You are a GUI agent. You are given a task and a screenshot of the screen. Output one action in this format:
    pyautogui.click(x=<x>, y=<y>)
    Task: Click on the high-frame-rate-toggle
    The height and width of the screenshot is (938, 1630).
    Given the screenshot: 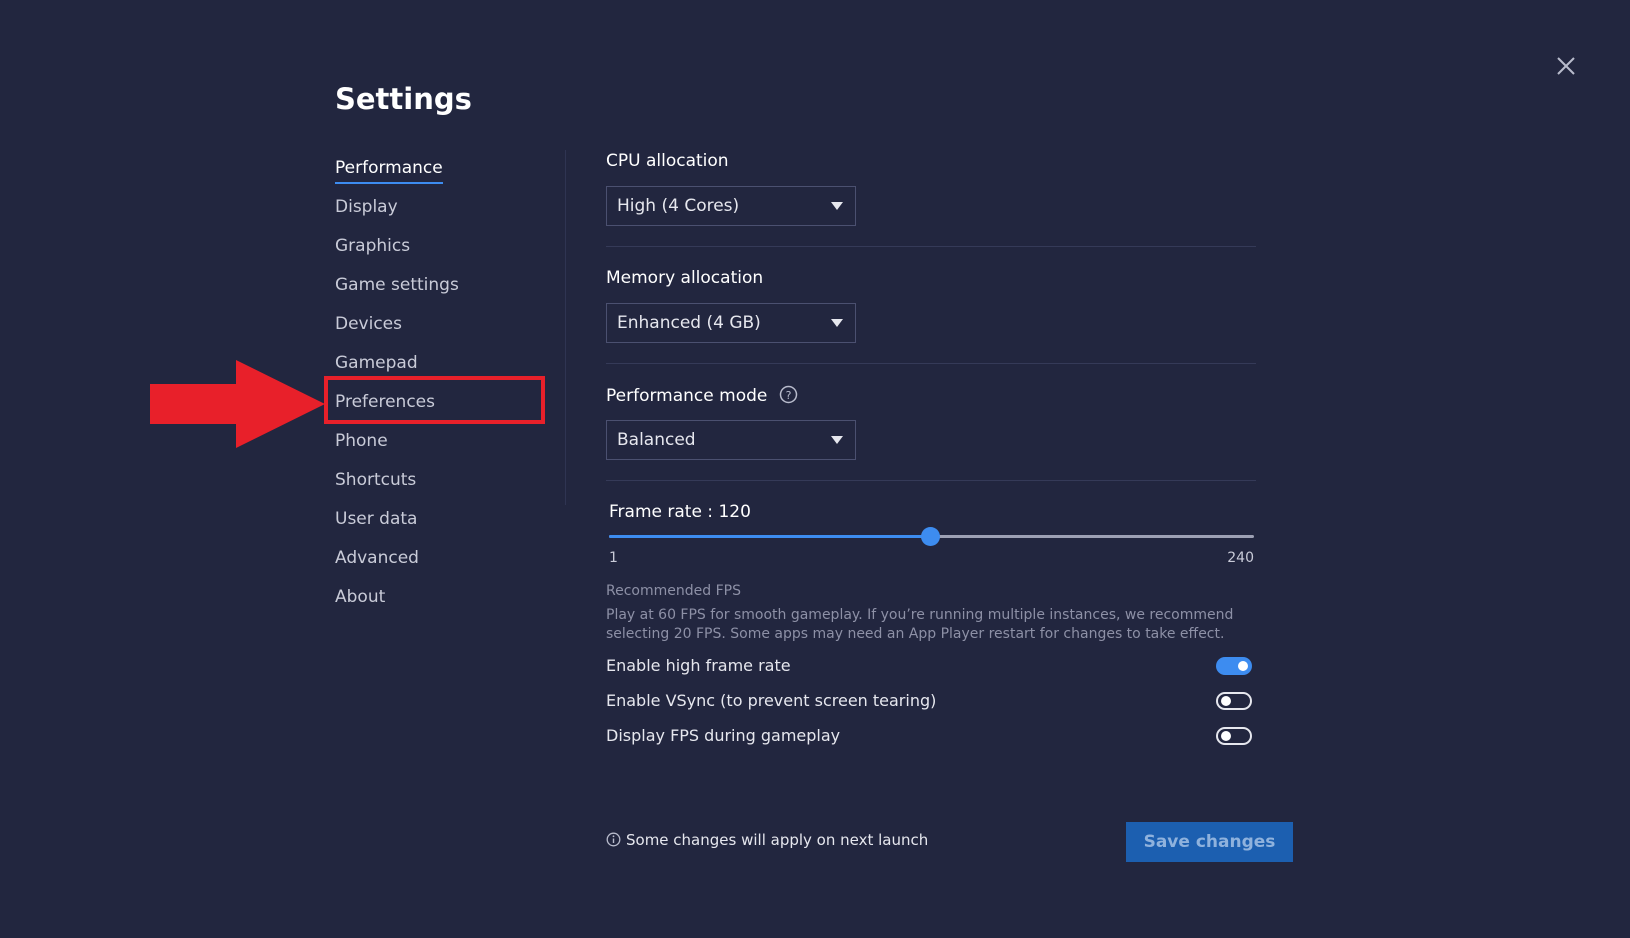 What is the action you would take?
    pyautogui.click(x=1234, y=666)
    